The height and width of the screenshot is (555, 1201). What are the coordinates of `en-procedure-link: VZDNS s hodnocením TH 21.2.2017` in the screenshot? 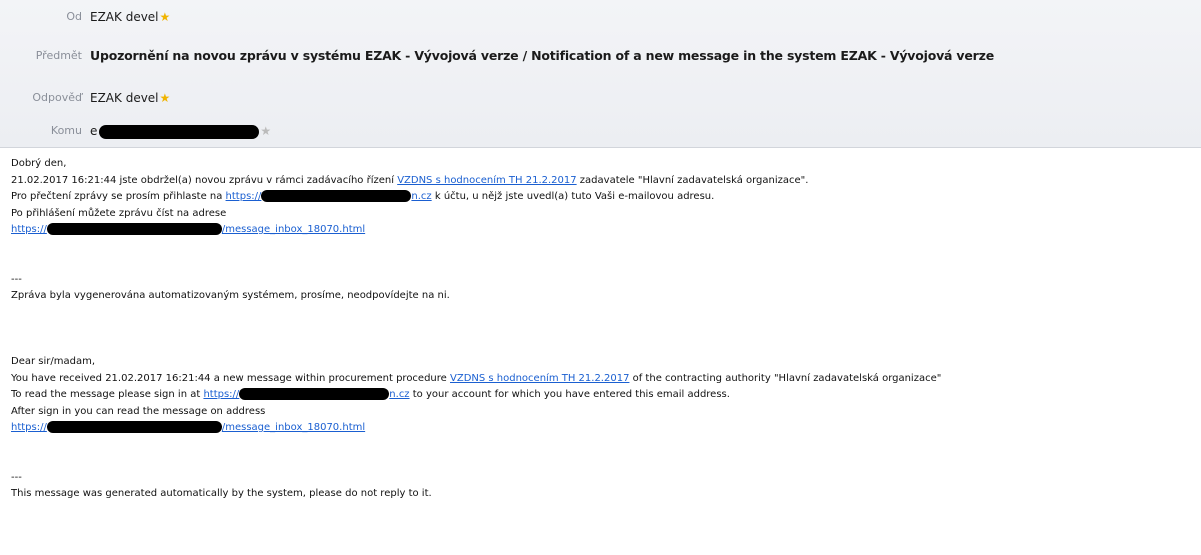 It's located at (539, 378).